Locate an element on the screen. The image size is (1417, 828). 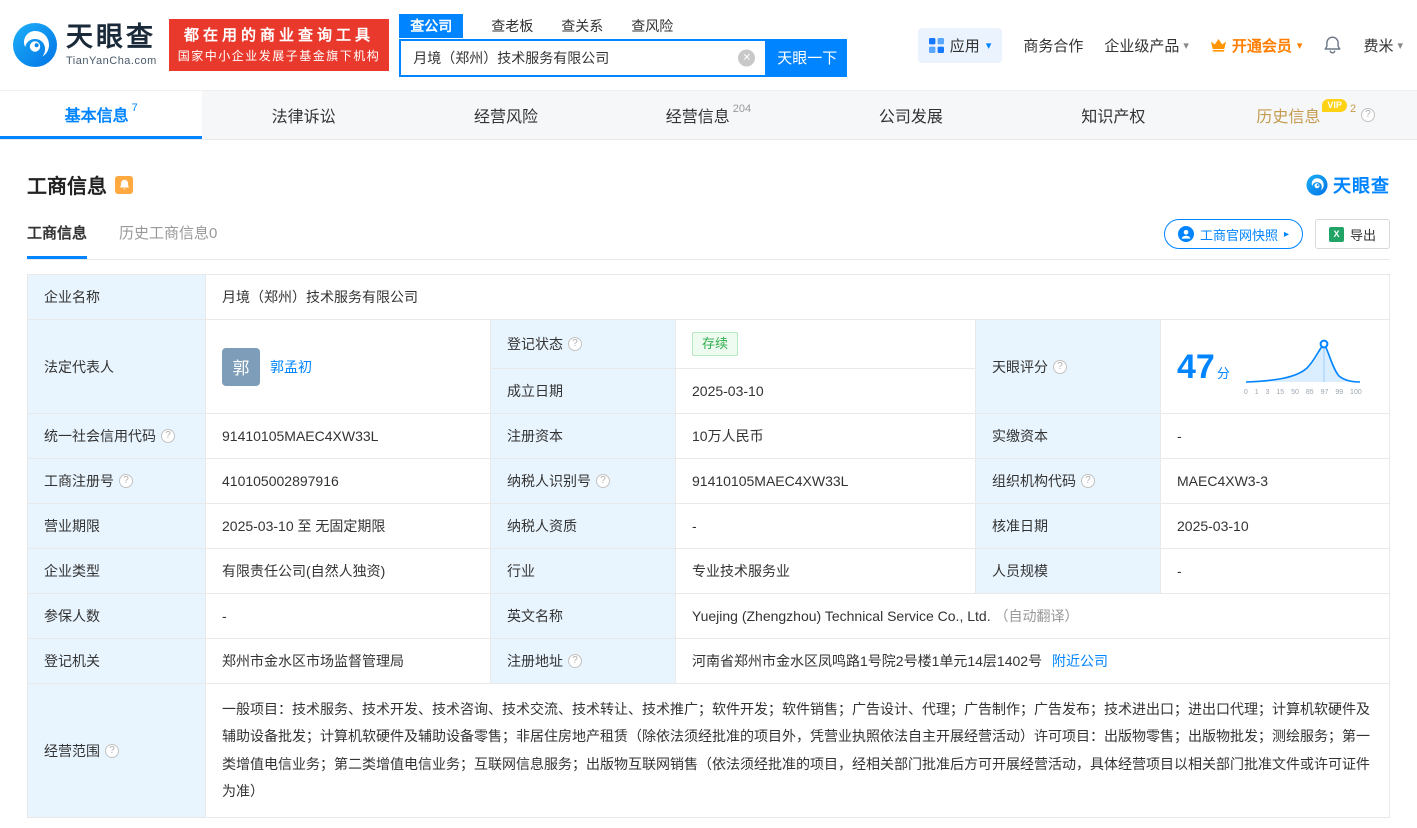
tab-operating-risk: 经营风险 is located at coordinates (506, 115).